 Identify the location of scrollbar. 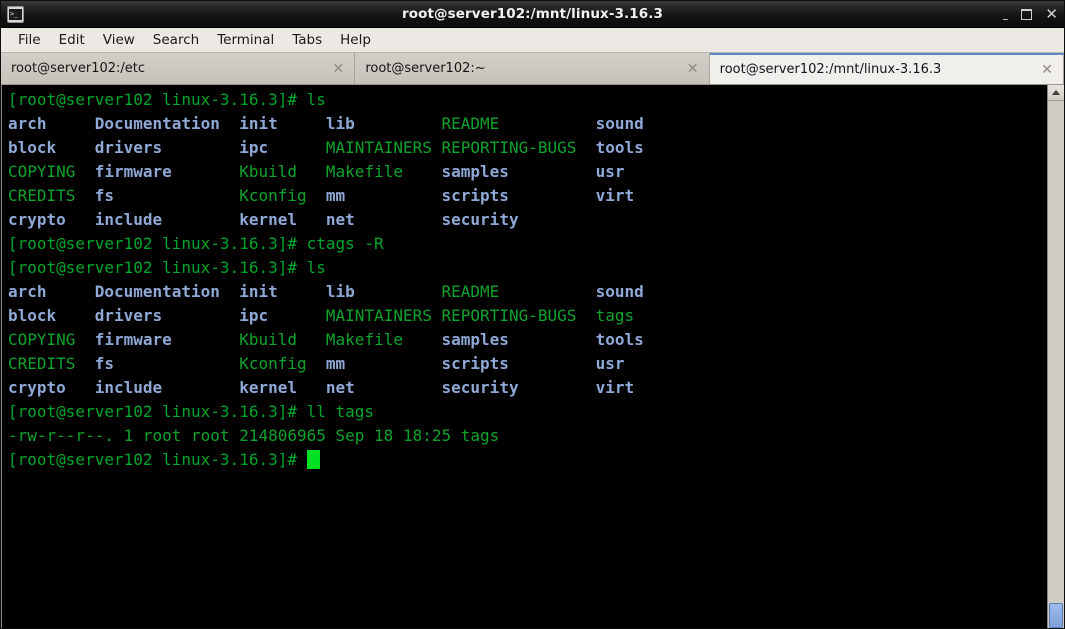
(1055, 356).